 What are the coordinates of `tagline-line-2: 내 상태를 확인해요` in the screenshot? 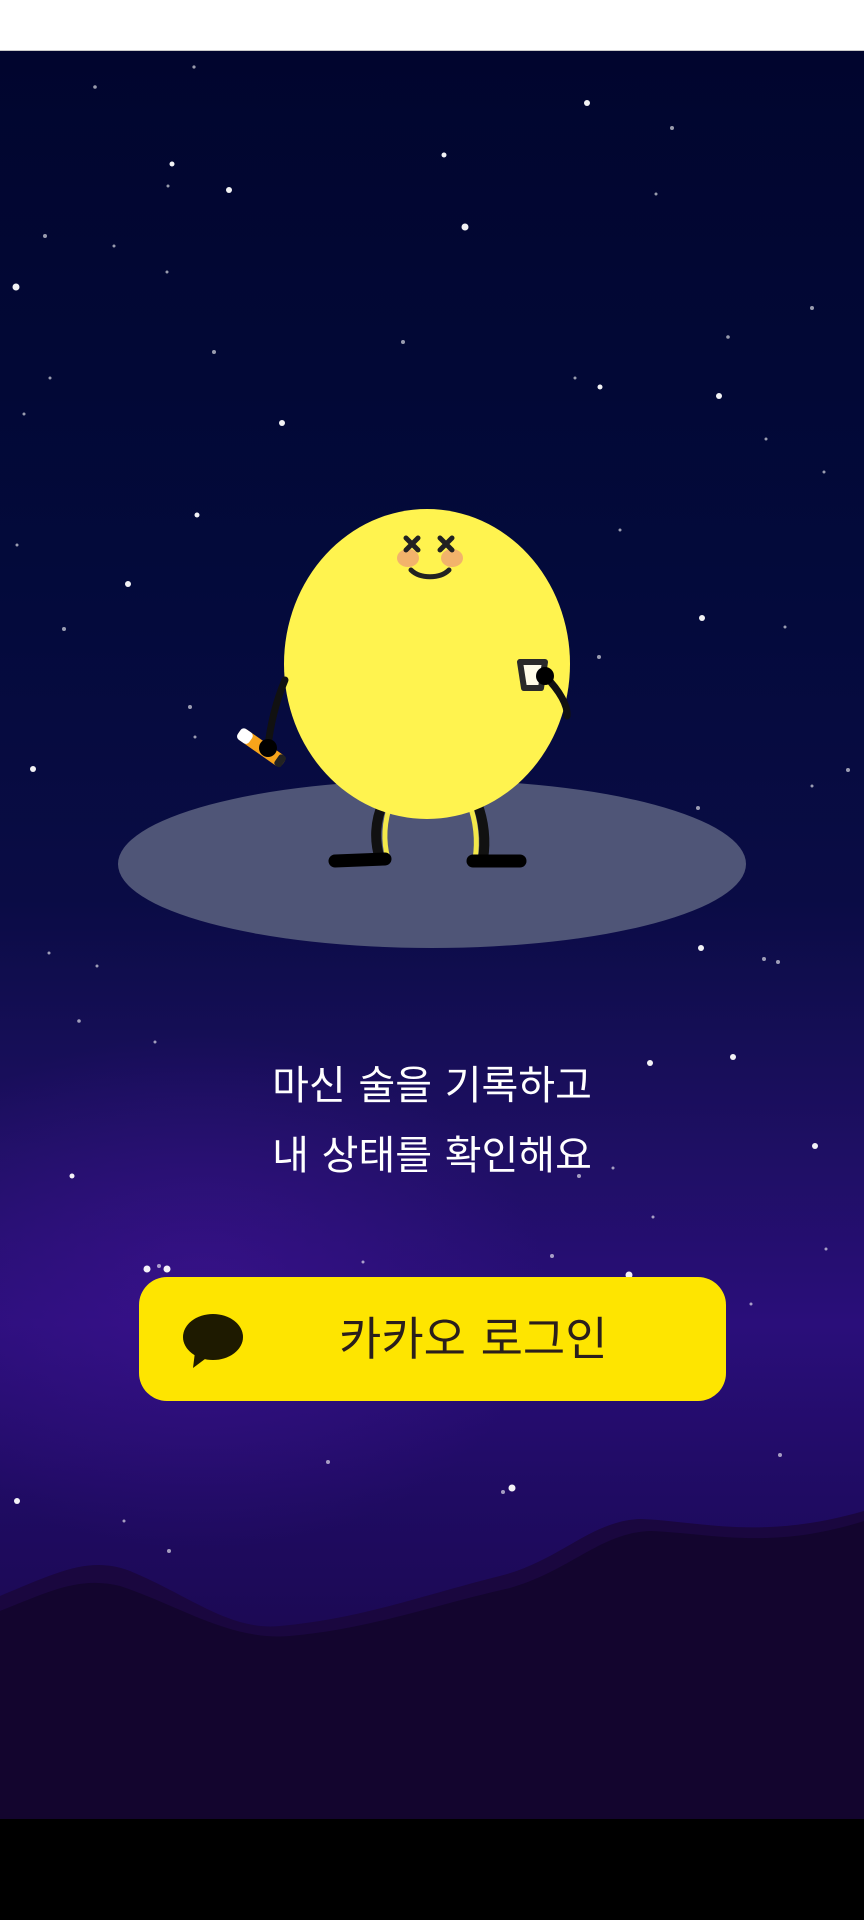 It's located at (432, 1156).